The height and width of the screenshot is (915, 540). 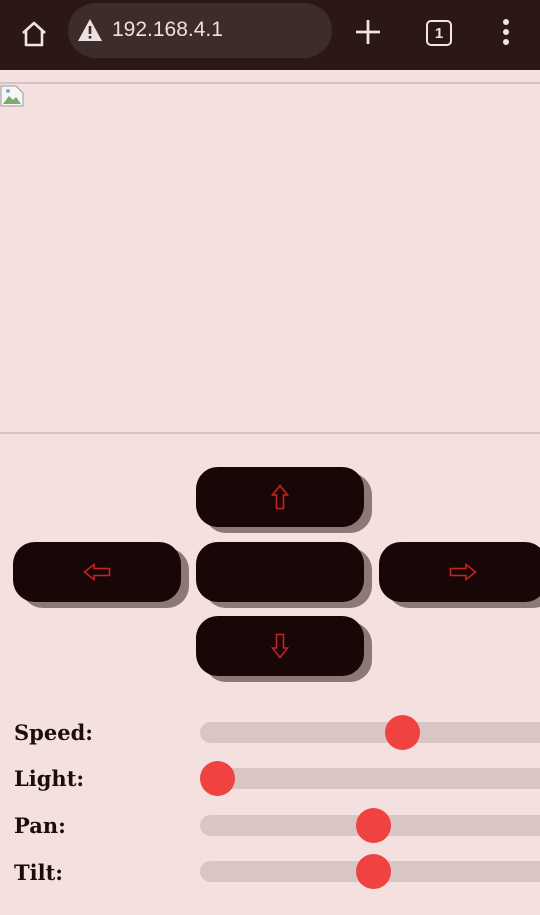 I want to click on tilt-label: Tilt:, so click(x=39, y=872).